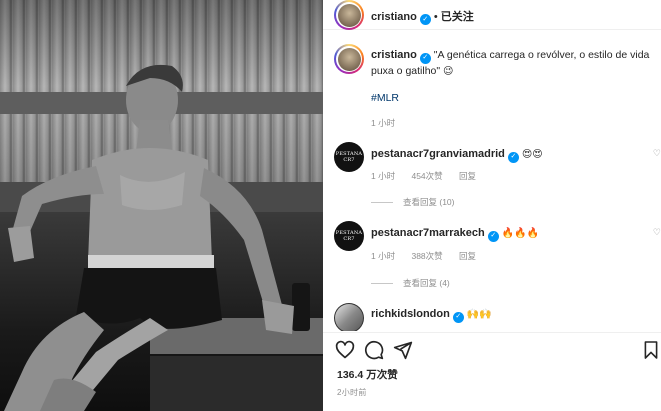  What do you see at coordinates (438, 154) in the screenshot?
I see `comment-username: pestanacr7granviamadrid` at bounding box center [438, 154].